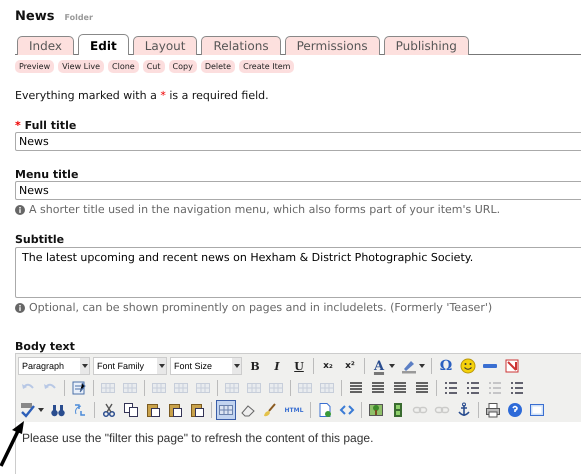 This screenshot has height=474, width=581. Describe the element at coordinates (328, 366) in the screenshot. I see `toolbar-button: x₂` at that location.